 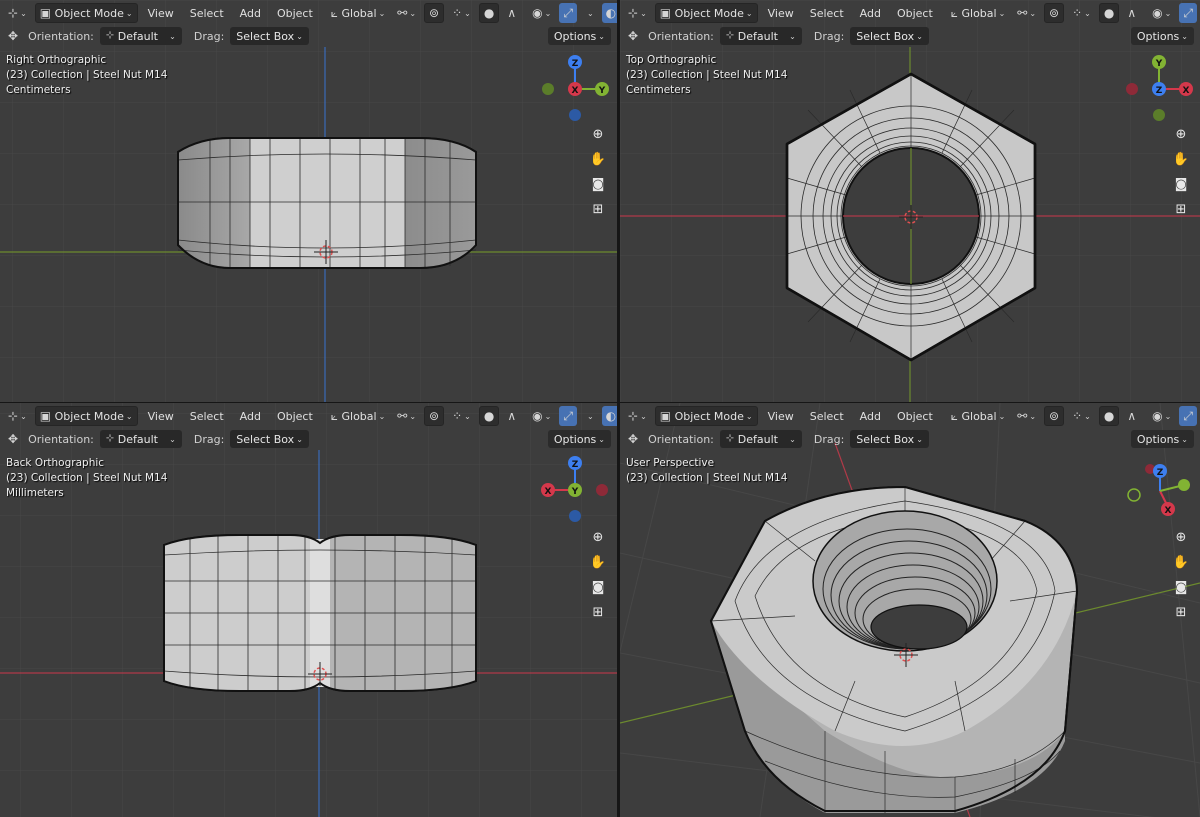 What do you see at coordinates (1160, 491) in the screenshot?
I see `navigation-gizmo: Z X` at bounding box center [1160, 491].